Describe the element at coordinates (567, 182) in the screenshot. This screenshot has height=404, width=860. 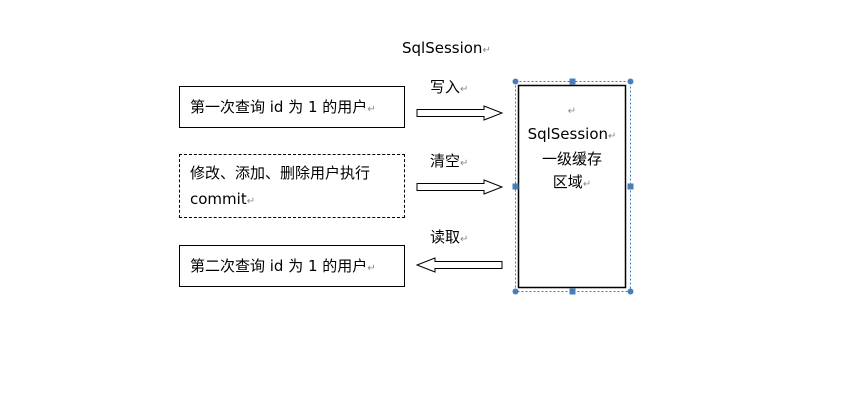
I see `cache-line3: 区域` at that location.